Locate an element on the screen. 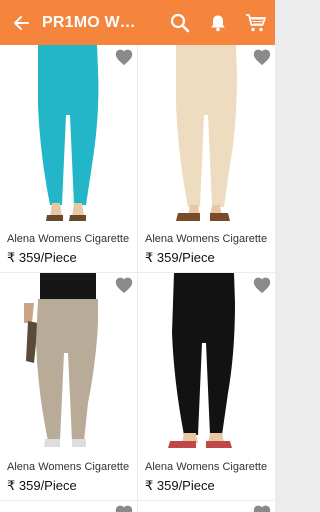 This screenshot has height=512, width=320. cart-icon is located at coordinates (256, 22).